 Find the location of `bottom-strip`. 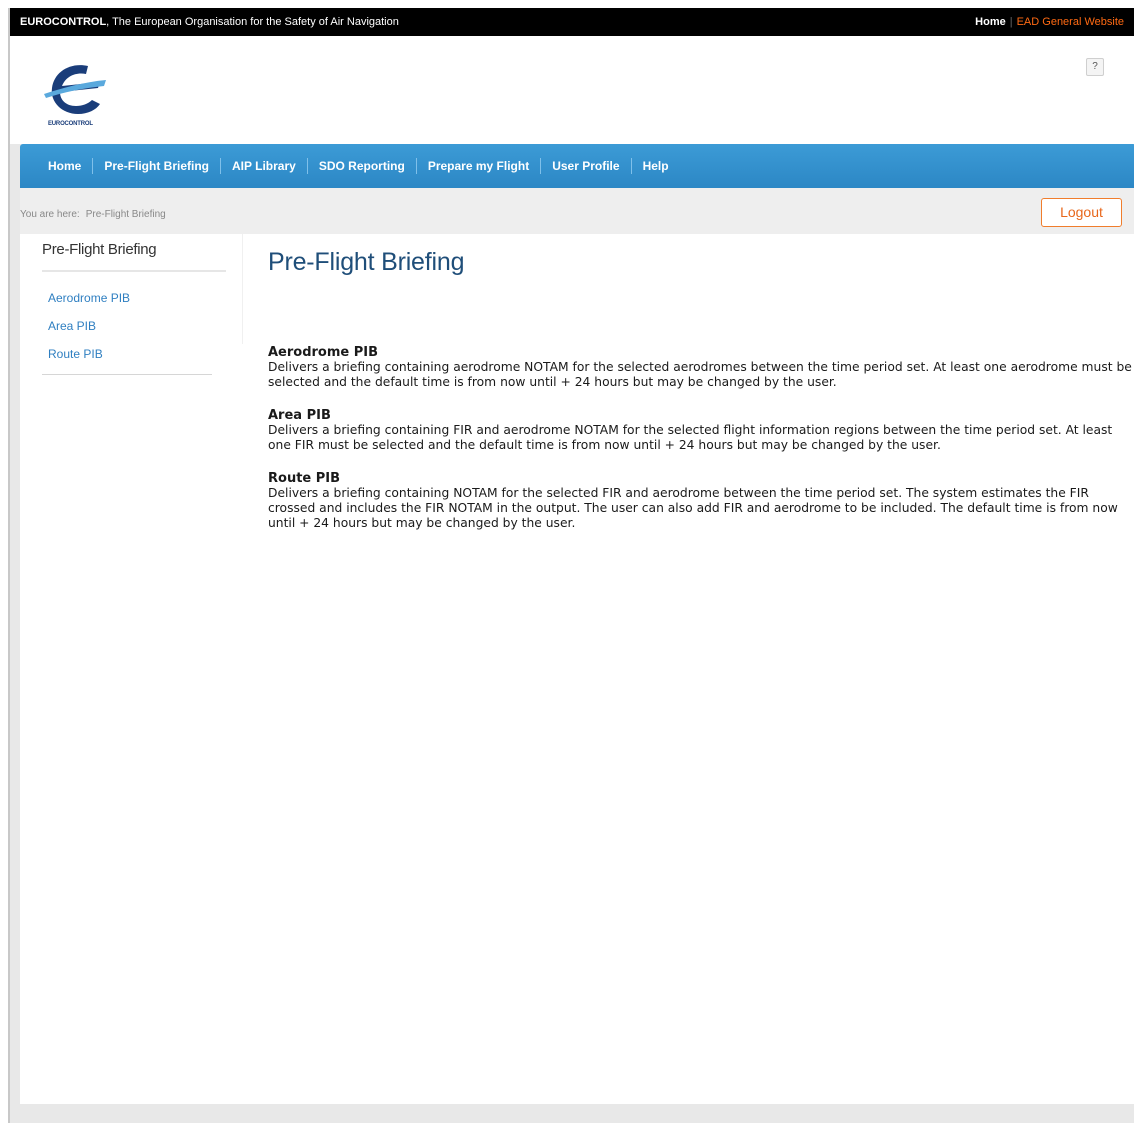

bottom-strip is located at coordinates (572, 1113).